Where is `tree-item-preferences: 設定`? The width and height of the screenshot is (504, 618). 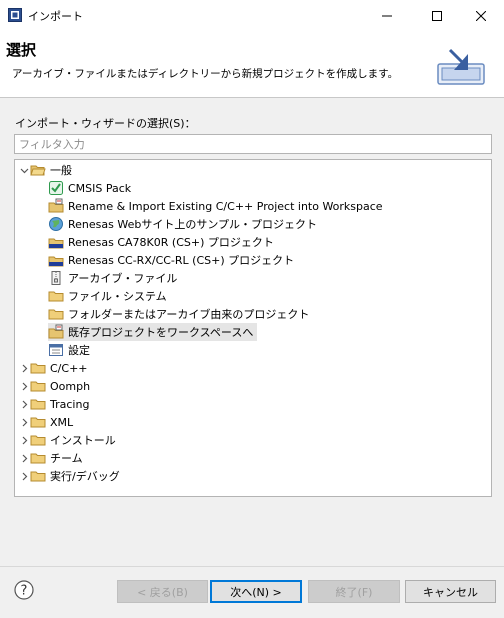
tree-item-preferences: 設定 is located at coordinates (71, 350).